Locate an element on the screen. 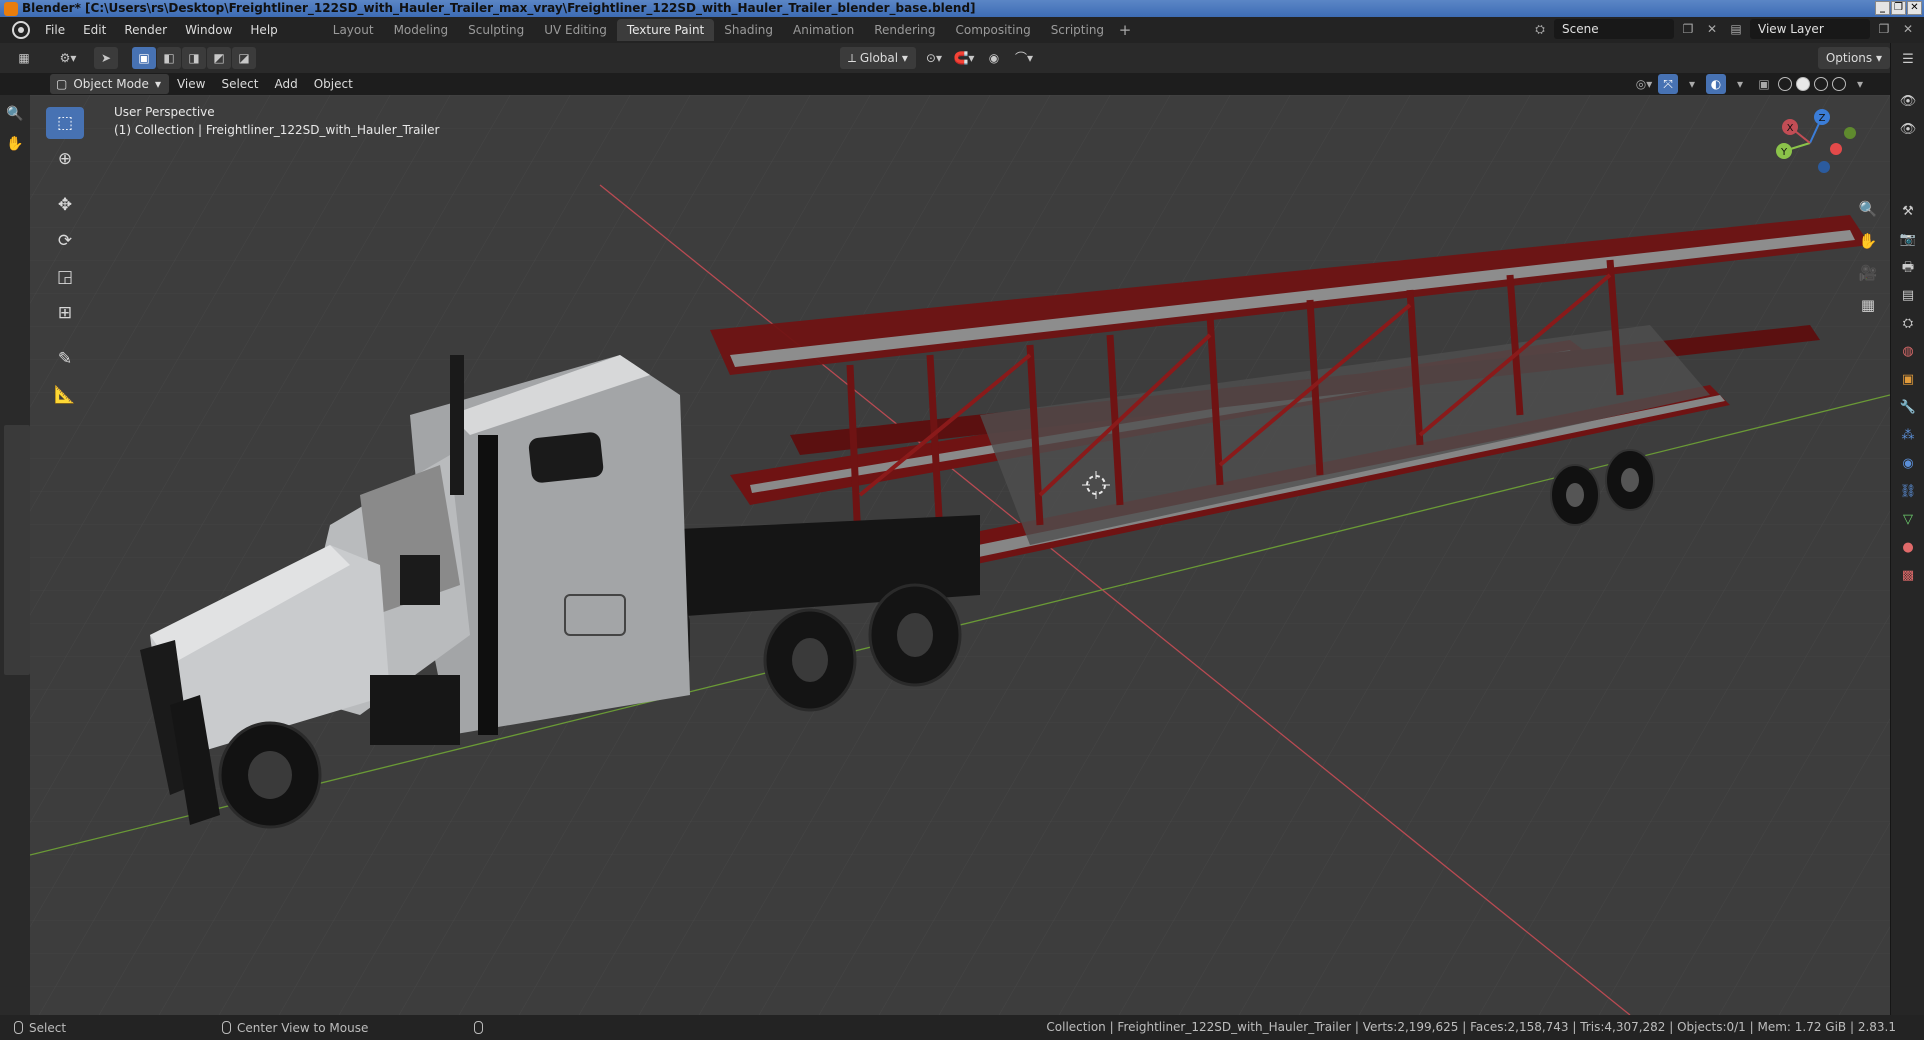 The width and height of the screenshot is (1924, 1040). transform-icon: ⊞ is located at coordinates (65, 313).